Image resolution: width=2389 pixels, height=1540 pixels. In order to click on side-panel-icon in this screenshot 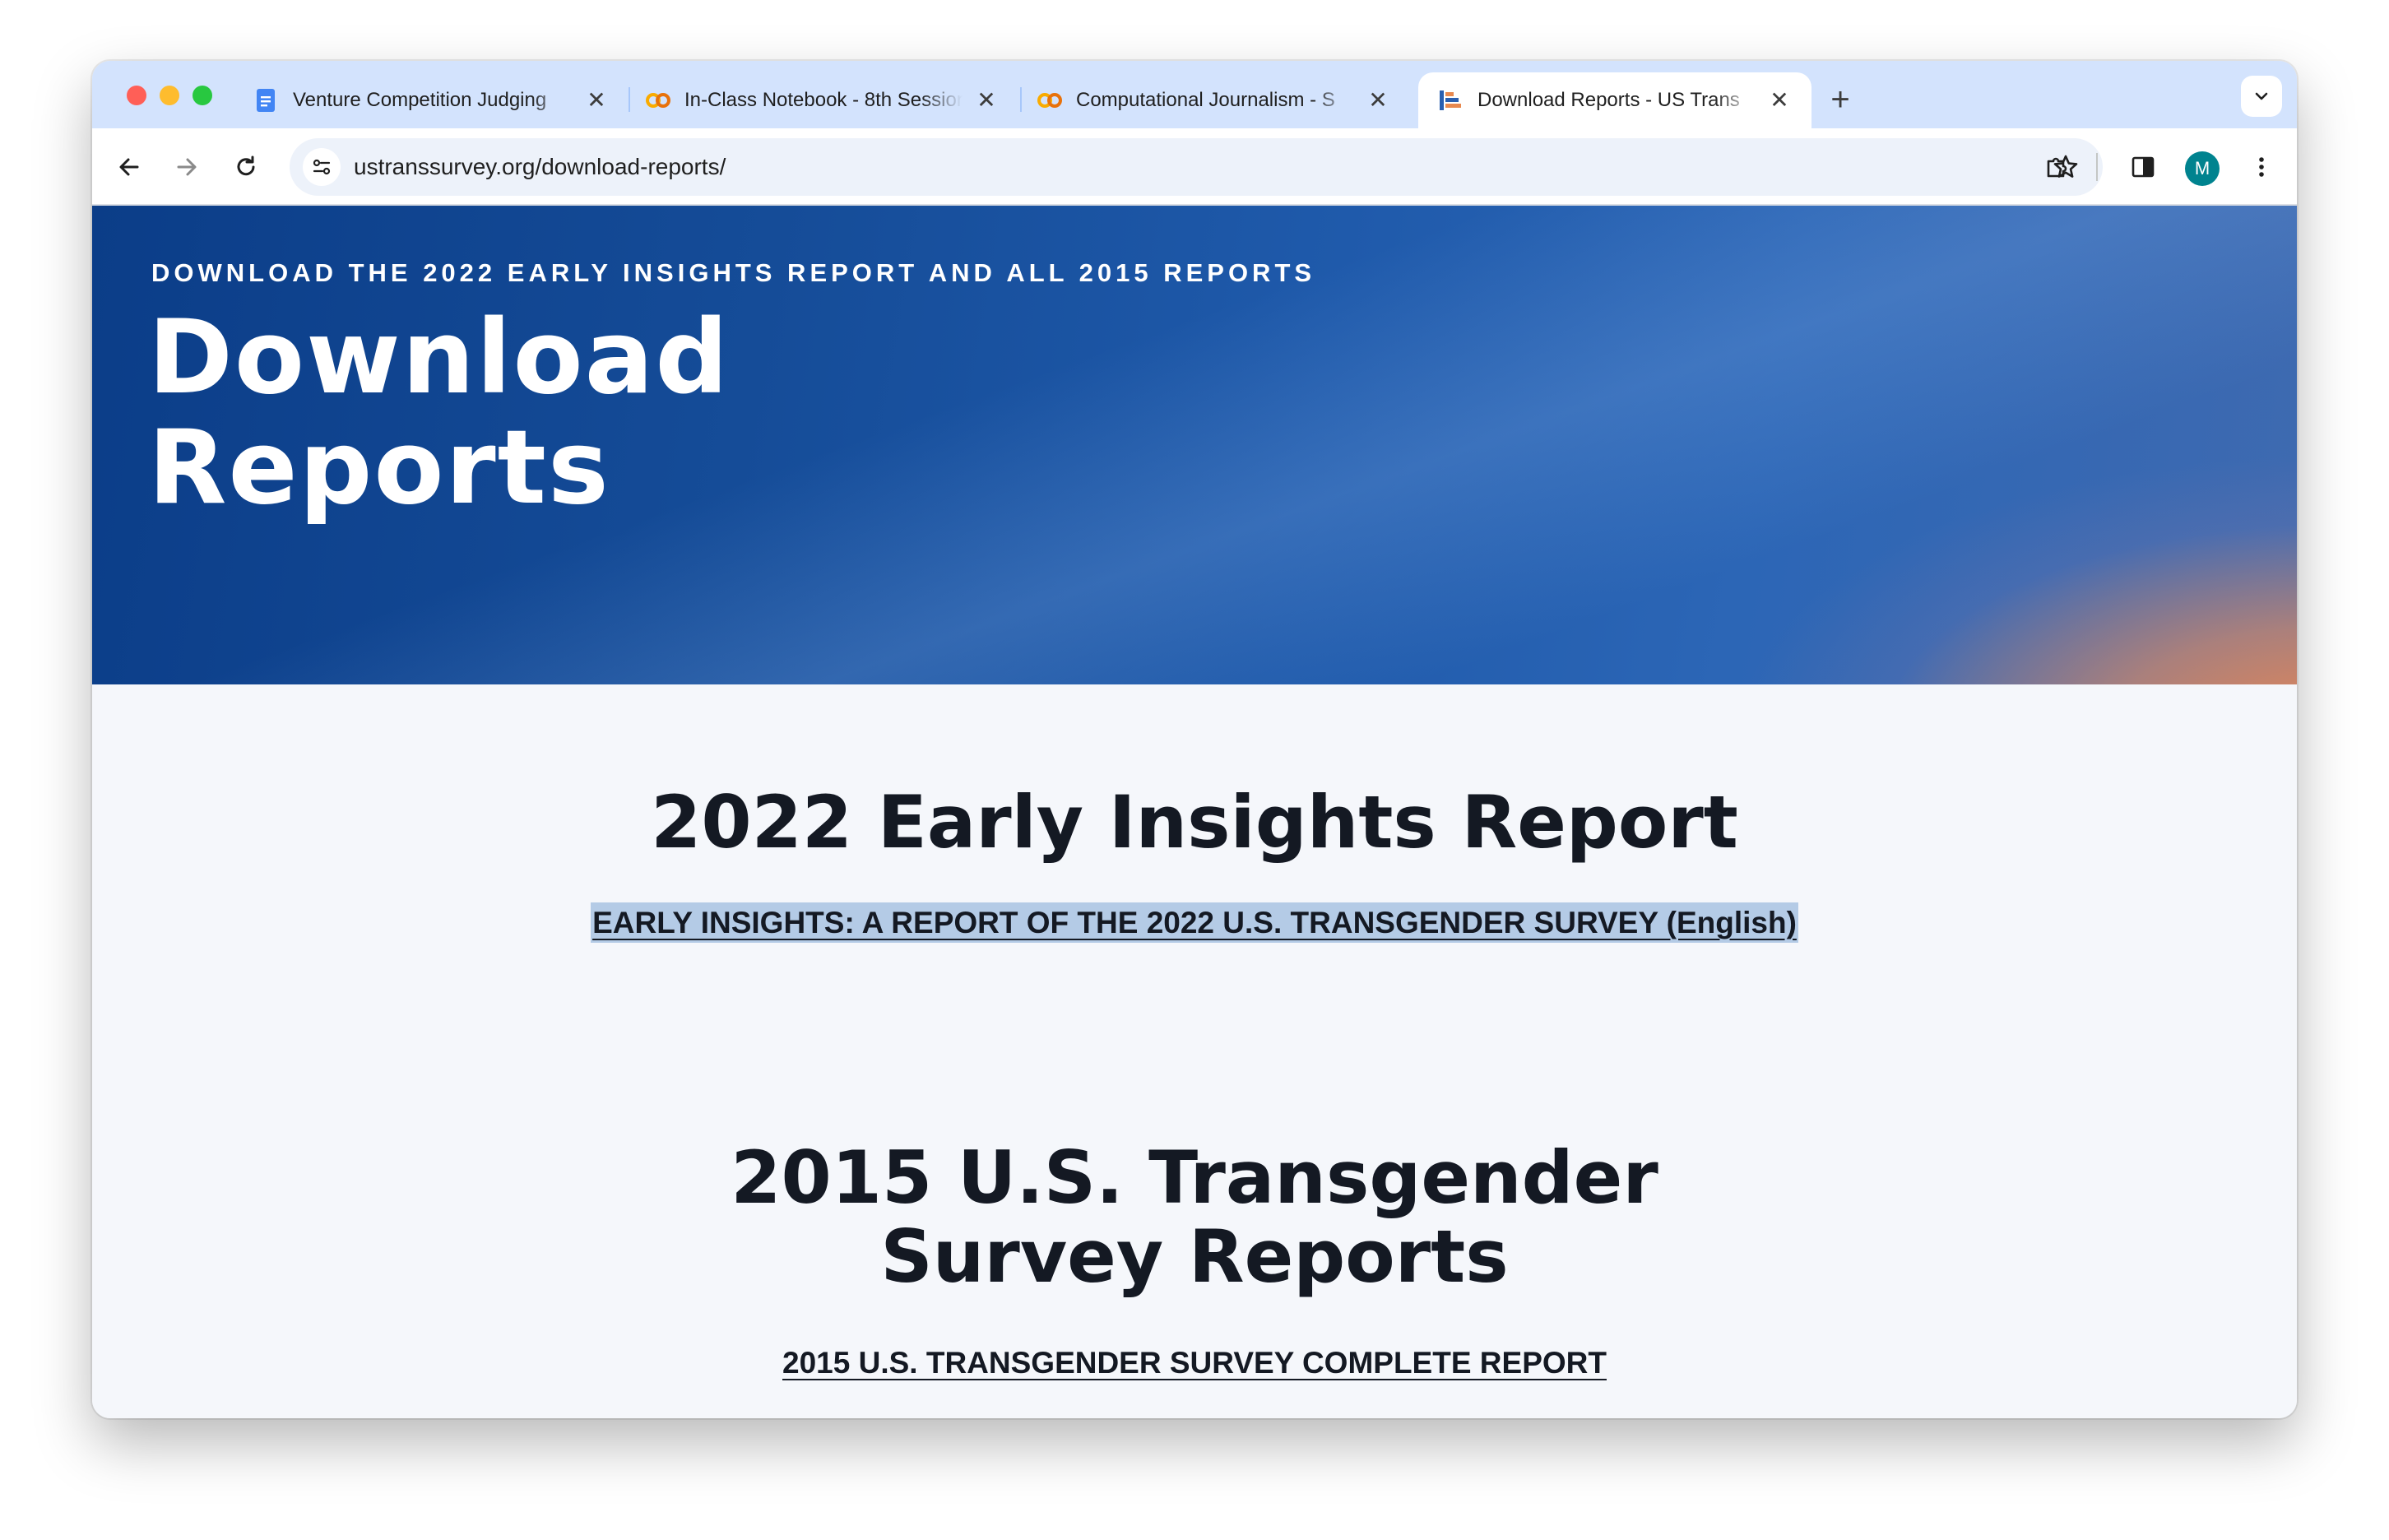, I will do `click(2143, 167)`.